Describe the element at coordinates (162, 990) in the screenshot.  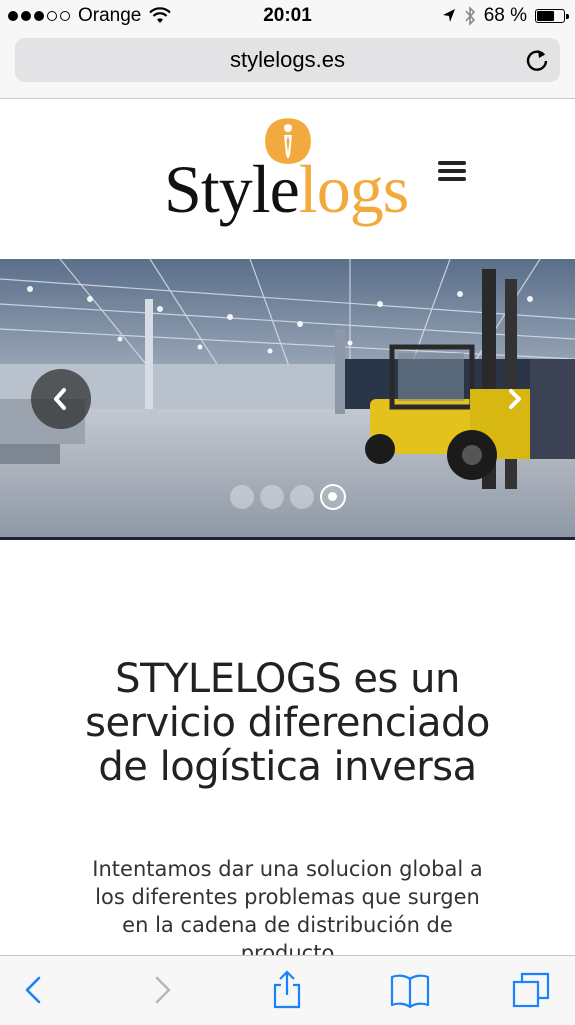
I see `forward-icon` at that location.